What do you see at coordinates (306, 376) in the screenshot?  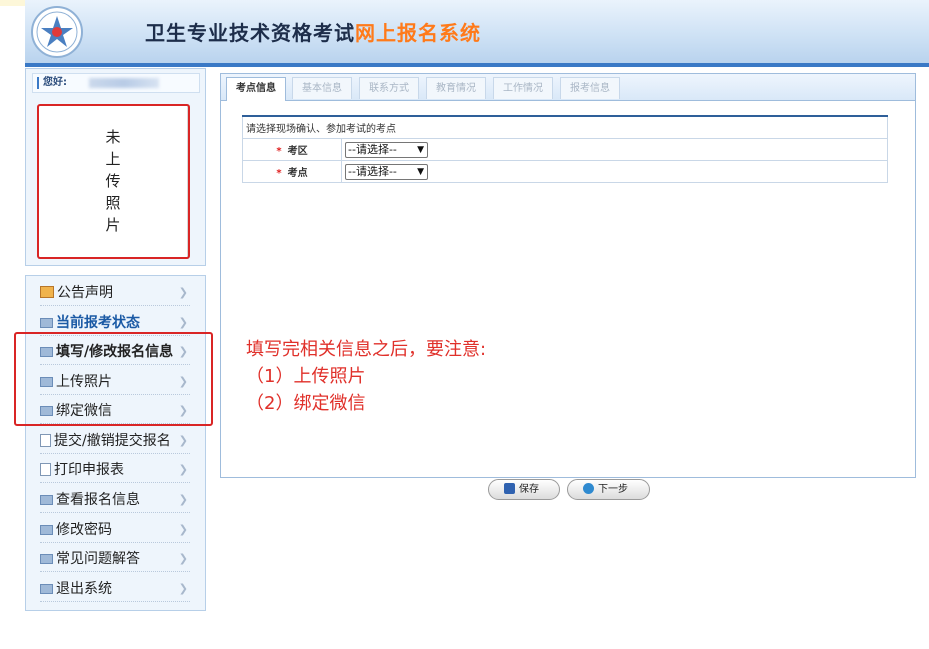 I see `annotation-note-line2: （1）上传照片` at bounding box center [306, 376].